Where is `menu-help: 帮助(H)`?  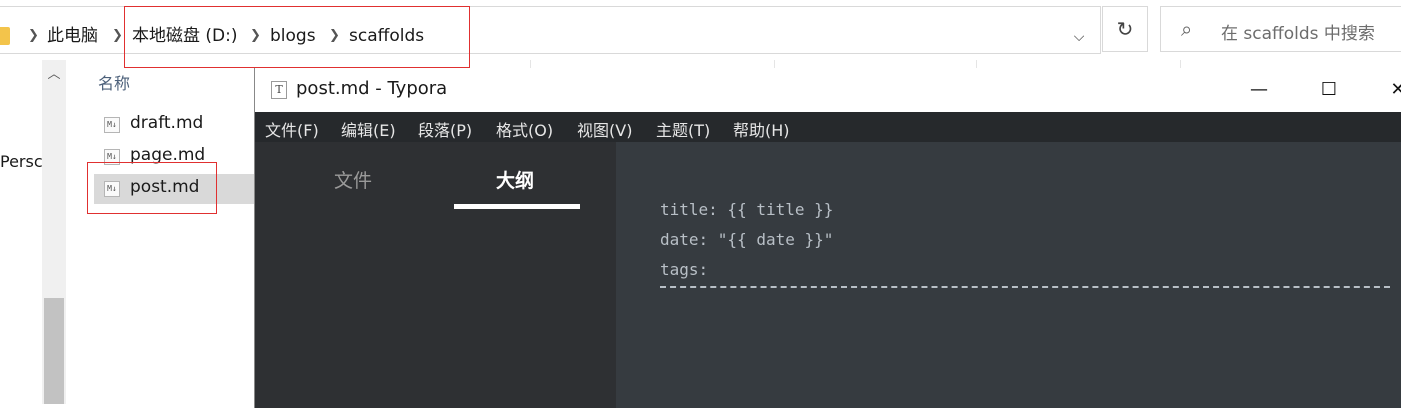 menu-help: 帮助(H) is located at coordinates (761, 129).